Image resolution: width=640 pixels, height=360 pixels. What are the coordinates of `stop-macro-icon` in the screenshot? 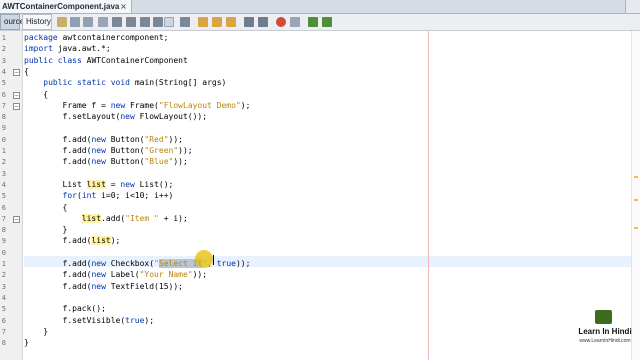 It's located at (295, 22).